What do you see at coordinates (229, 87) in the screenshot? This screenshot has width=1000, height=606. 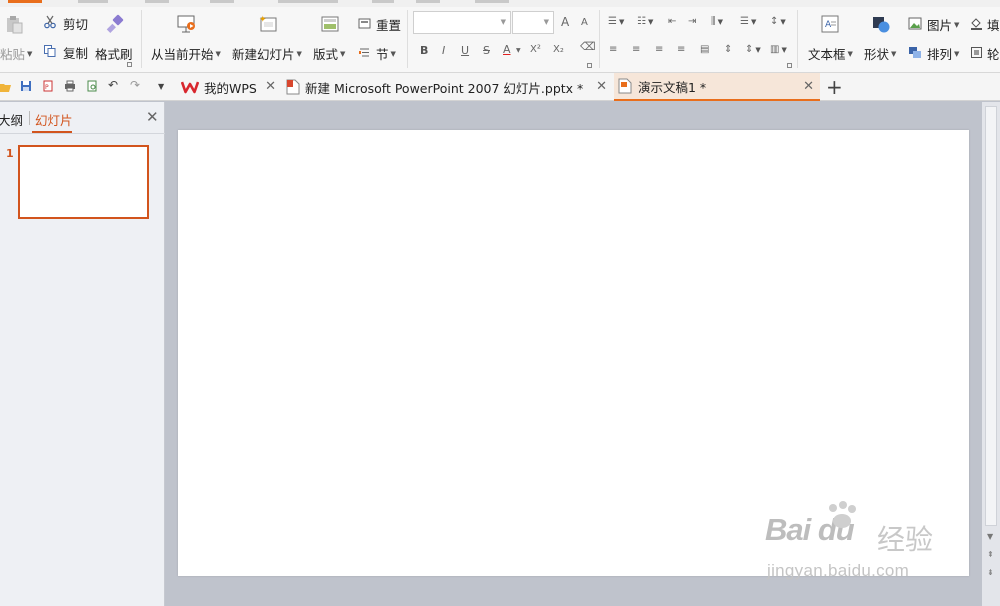 I see `tab-my-wps: 我的WPS ✕` at bounding box center [229, 87].